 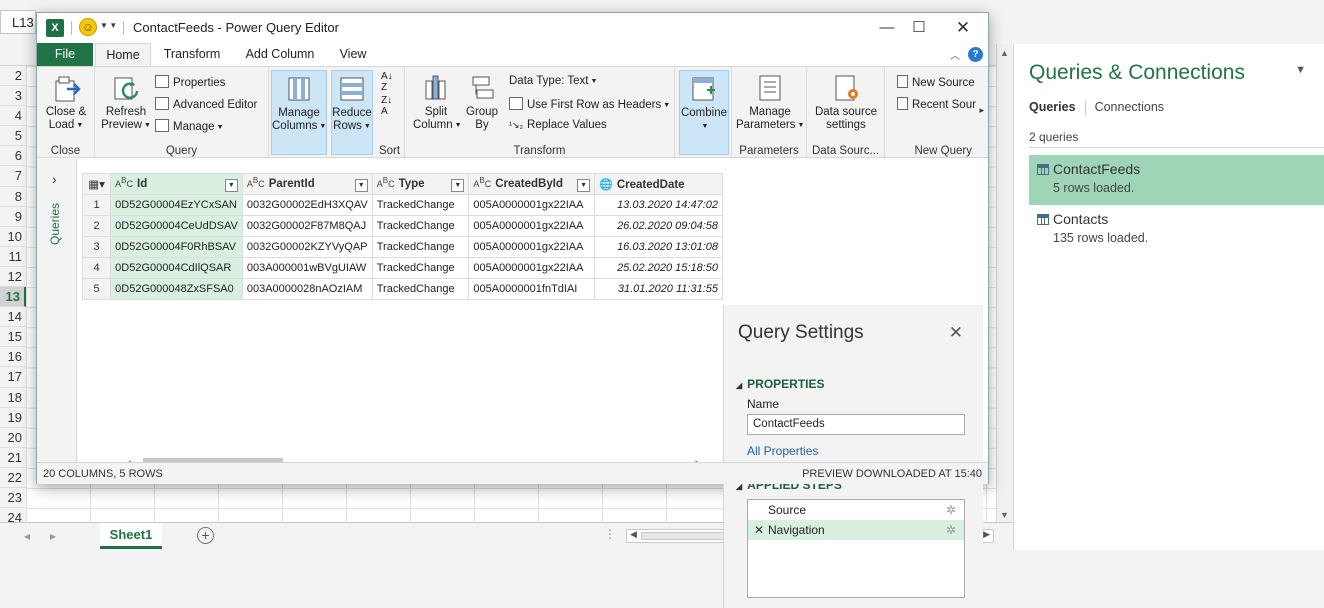 What do you see at coordinates (975, 54) in the screenshot?
I see `help-icon: ?` at bounding box center [975, 54].